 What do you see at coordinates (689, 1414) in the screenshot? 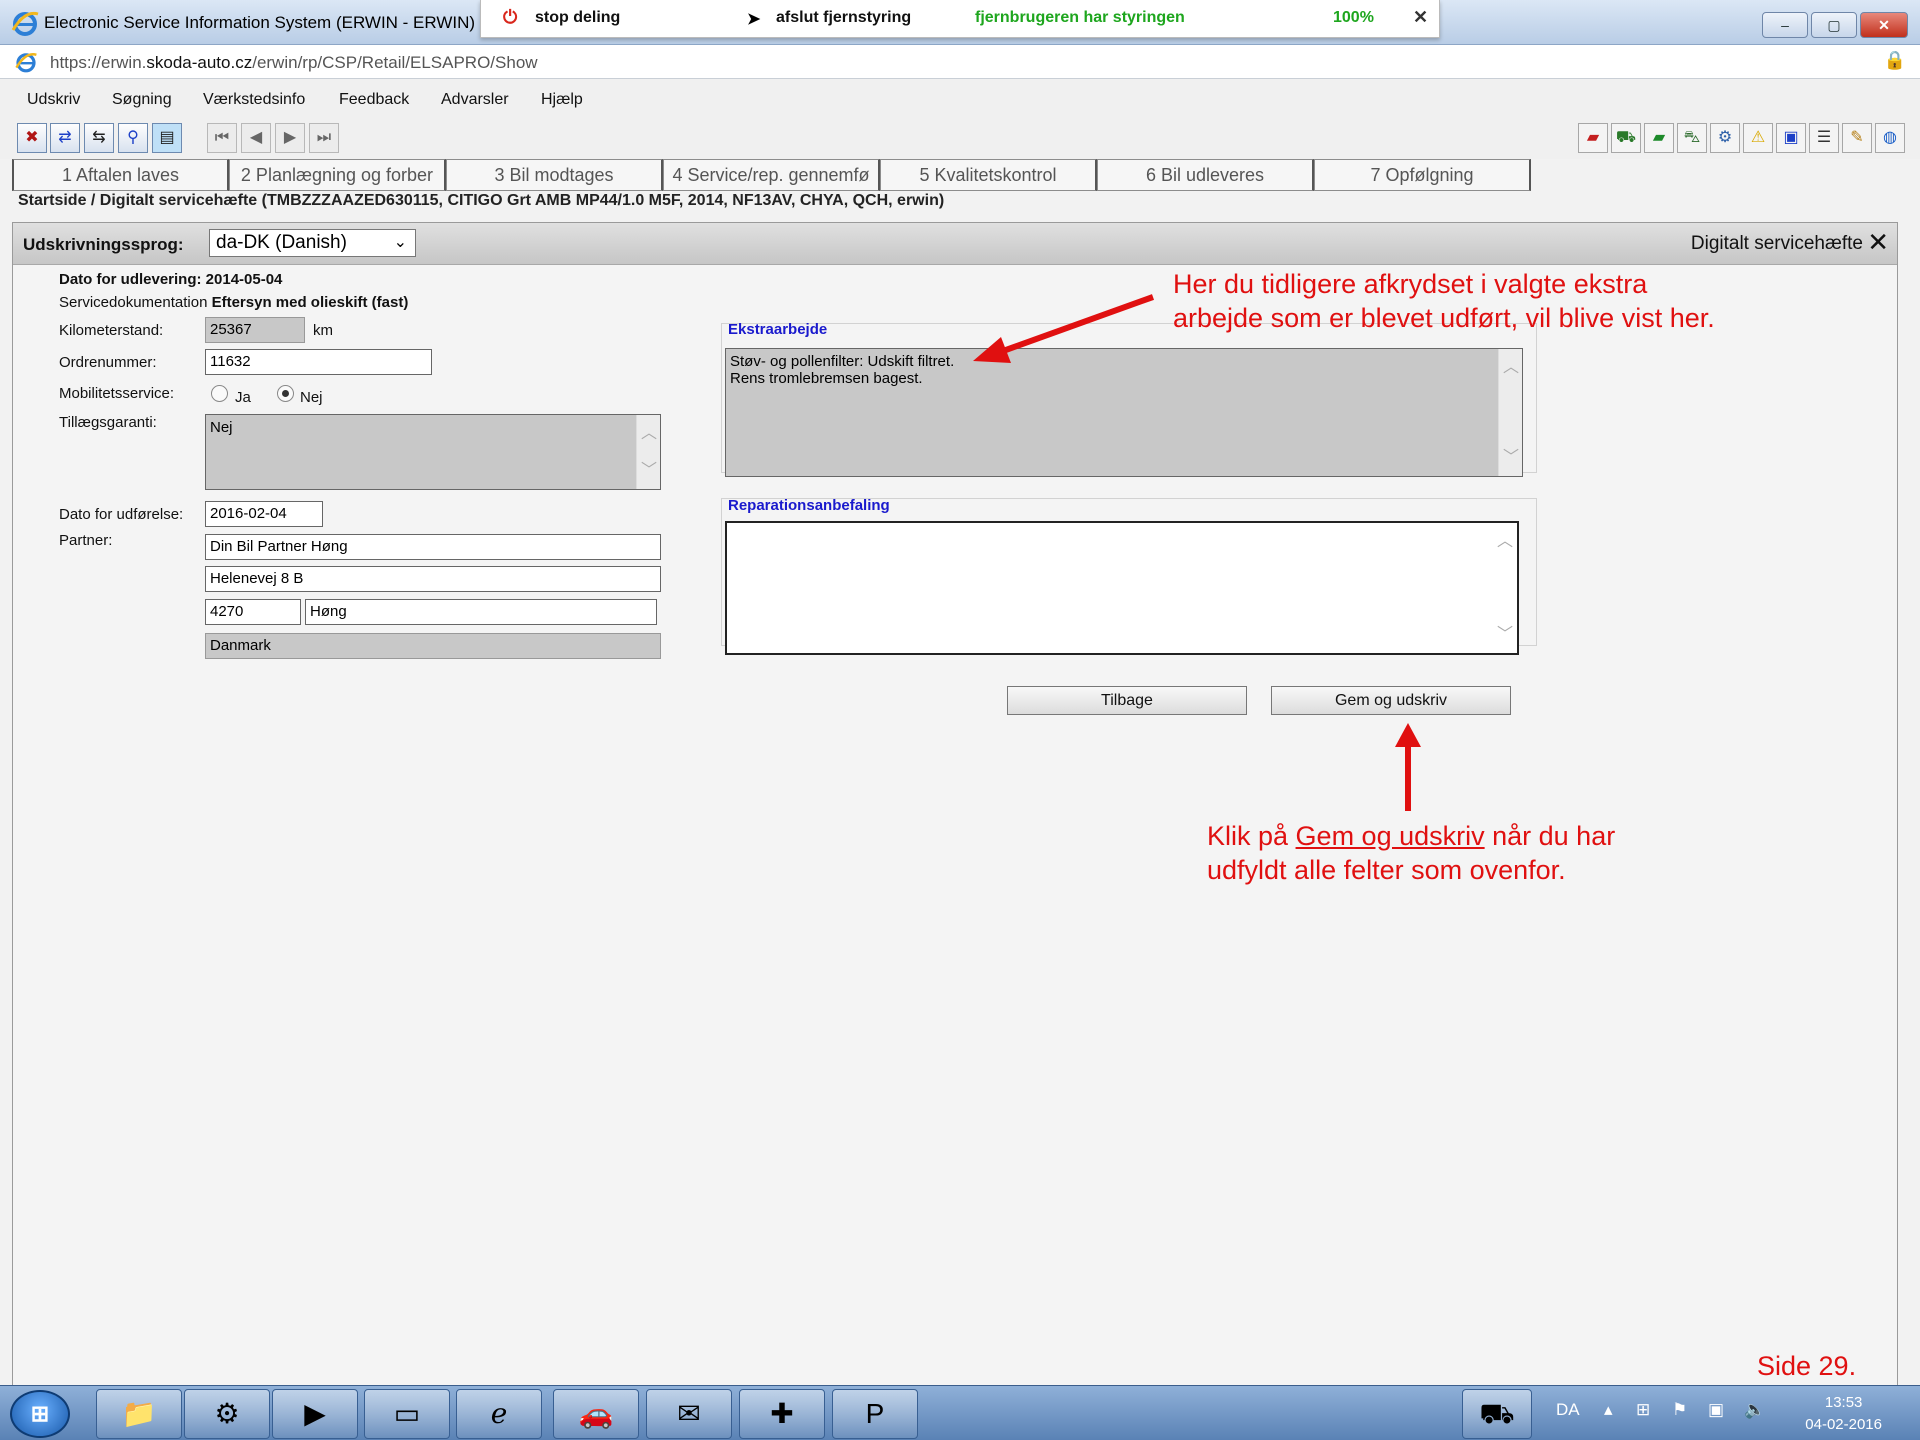
I see `outlook-icon: ✉` at bounding box center [689, 1414].